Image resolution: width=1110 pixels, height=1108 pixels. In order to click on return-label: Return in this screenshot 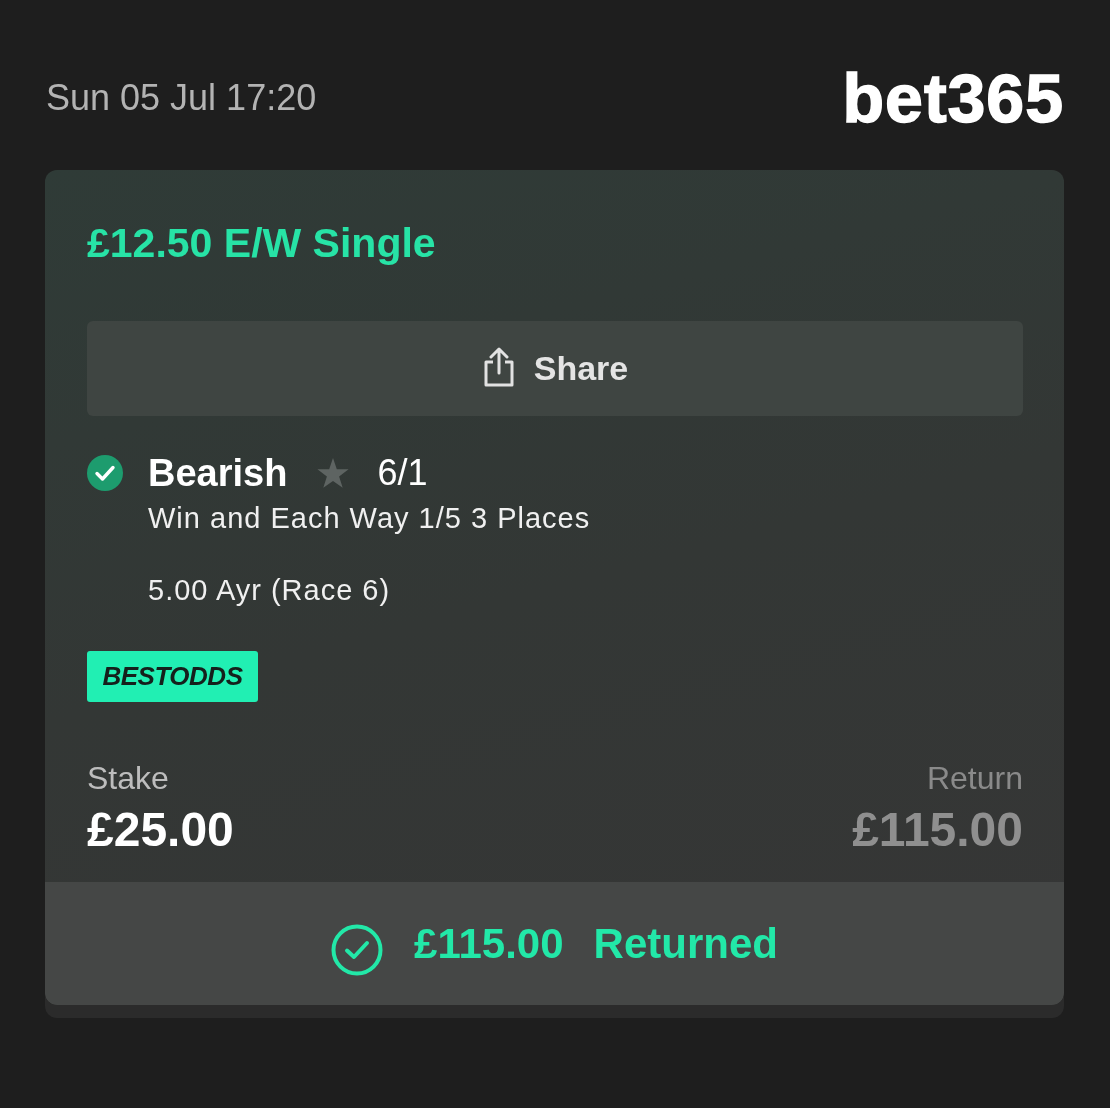, I will do `click(974, 778)`.